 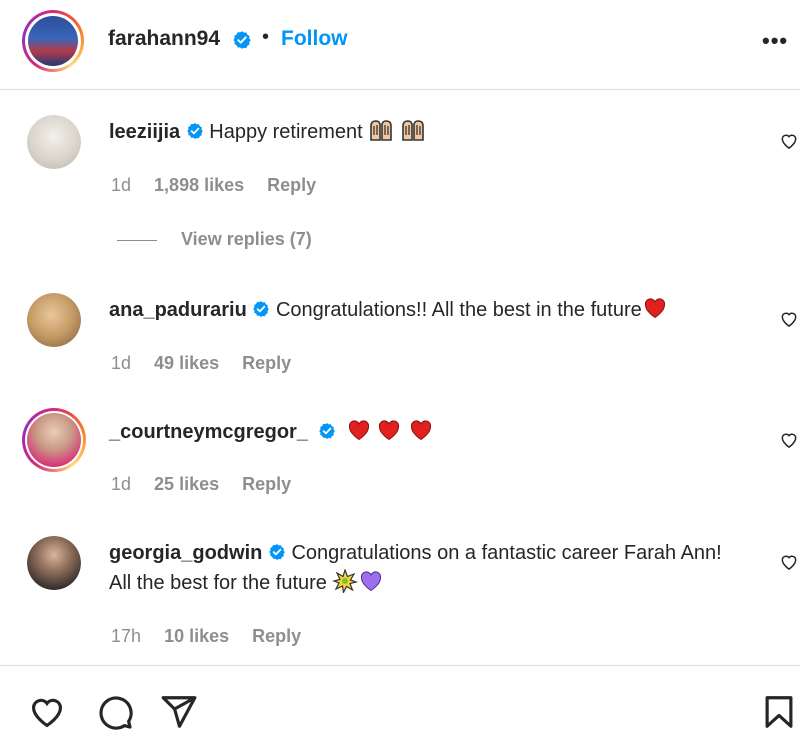 I want to click on comment-username: ana_padurariu, so click(x=178, y=310).